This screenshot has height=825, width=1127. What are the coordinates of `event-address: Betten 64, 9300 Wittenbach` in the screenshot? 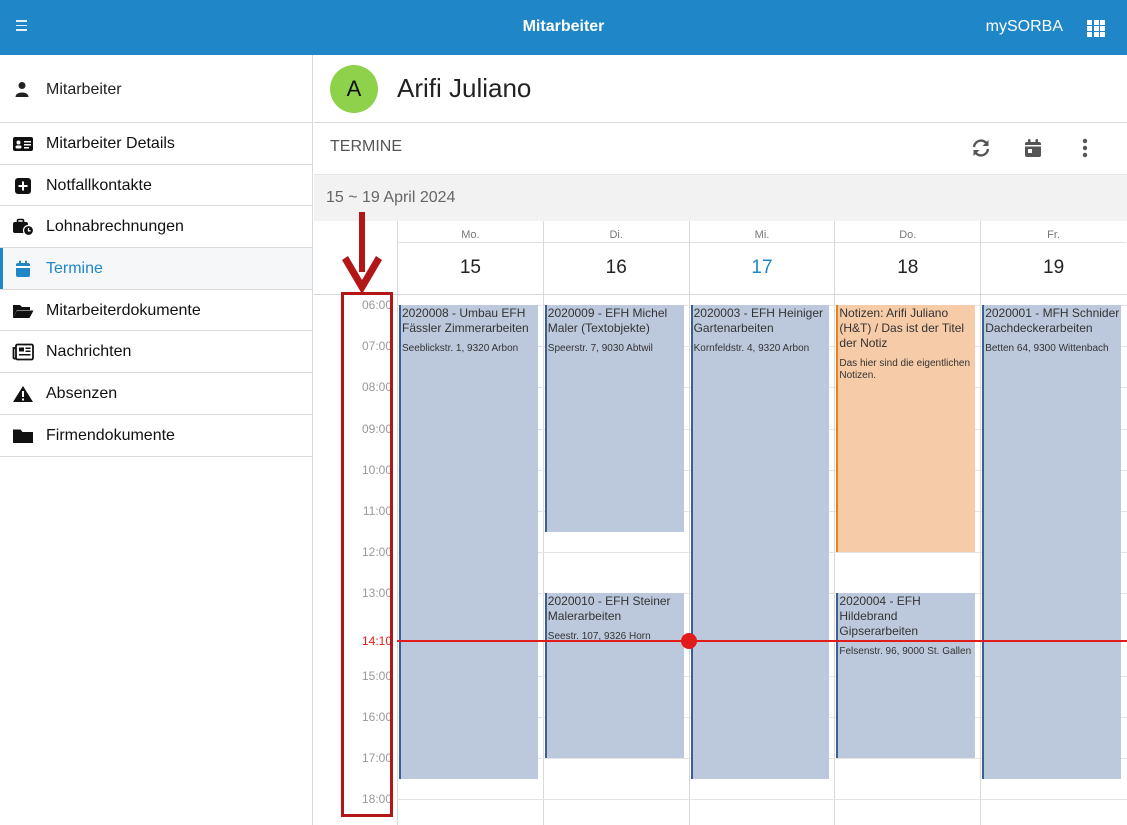 It's located at (1047, 348).